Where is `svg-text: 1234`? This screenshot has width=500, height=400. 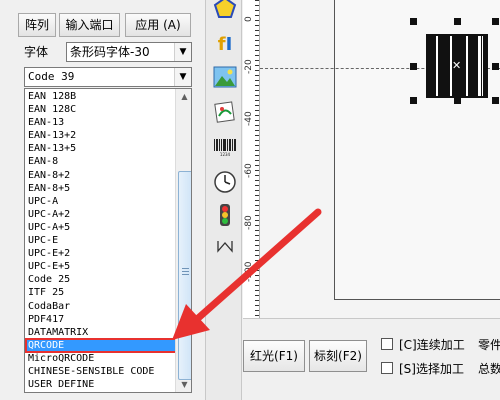
svg-text: 1234 is located at coordinates (225, 154).